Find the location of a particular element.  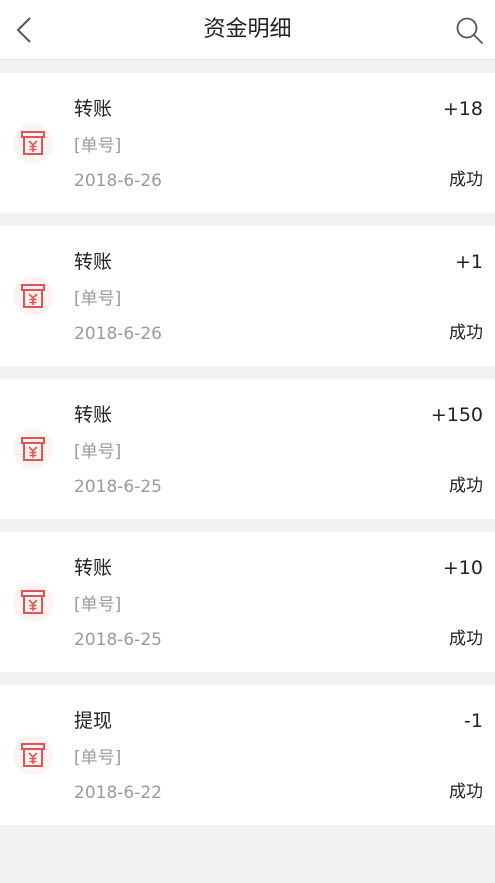

search-button is located at coordinates (469, 30).